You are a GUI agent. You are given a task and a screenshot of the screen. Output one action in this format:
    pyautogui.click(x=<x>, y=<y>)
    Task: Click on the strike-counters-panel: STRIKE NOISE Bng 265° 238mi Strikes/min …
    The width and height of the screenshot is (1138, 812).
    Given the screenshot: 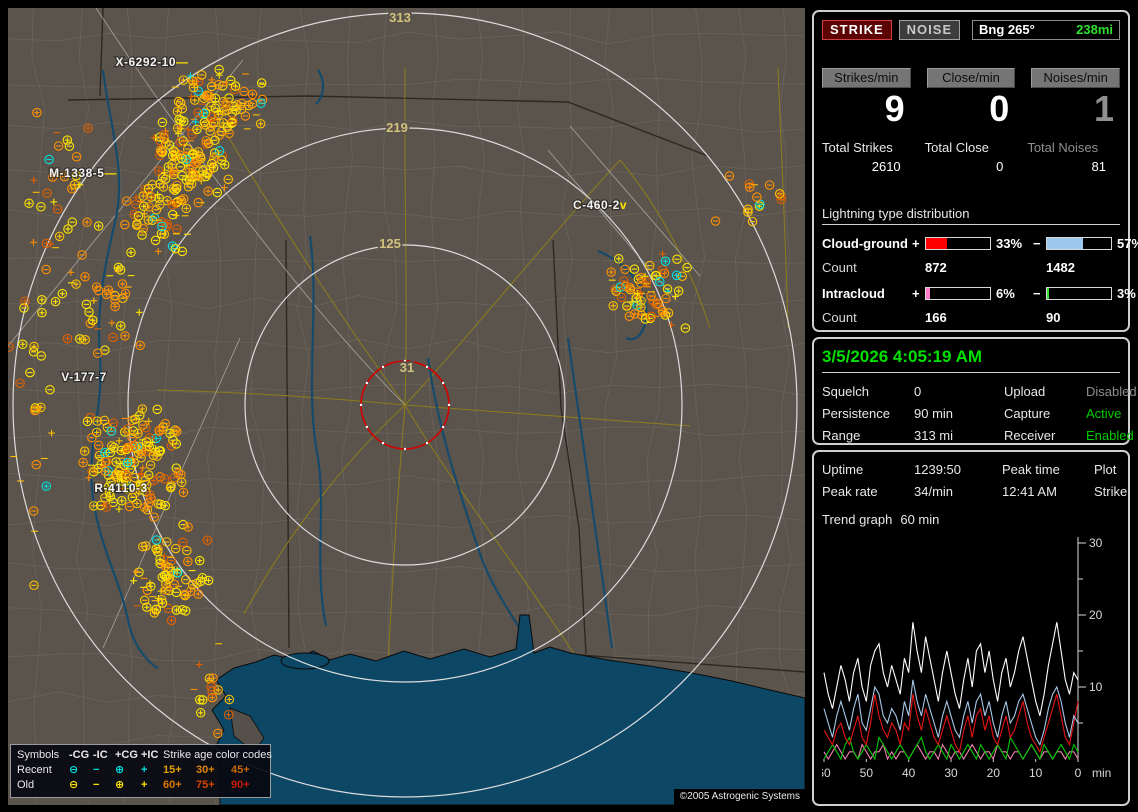 What is the action you would take?
    pyautogui.click(x=975, y=171)
    